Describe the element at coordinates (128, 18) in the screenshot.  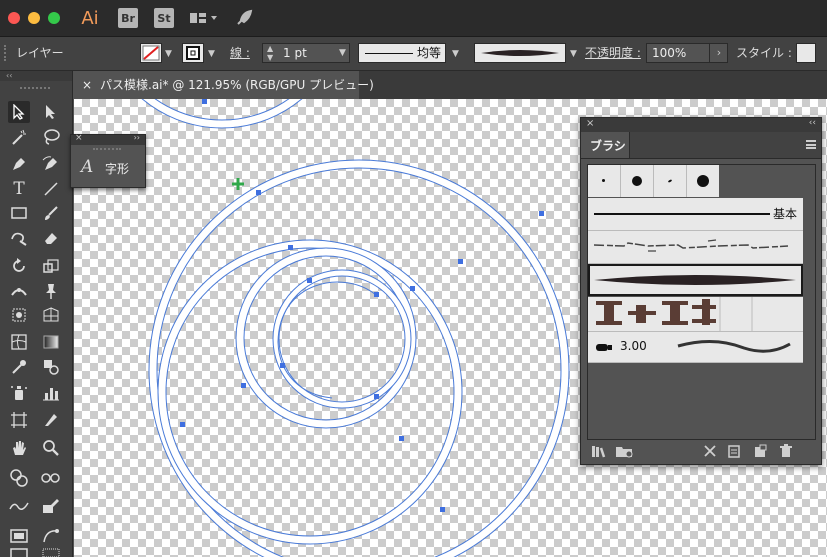
I see `bridge-button: Br` at that location.